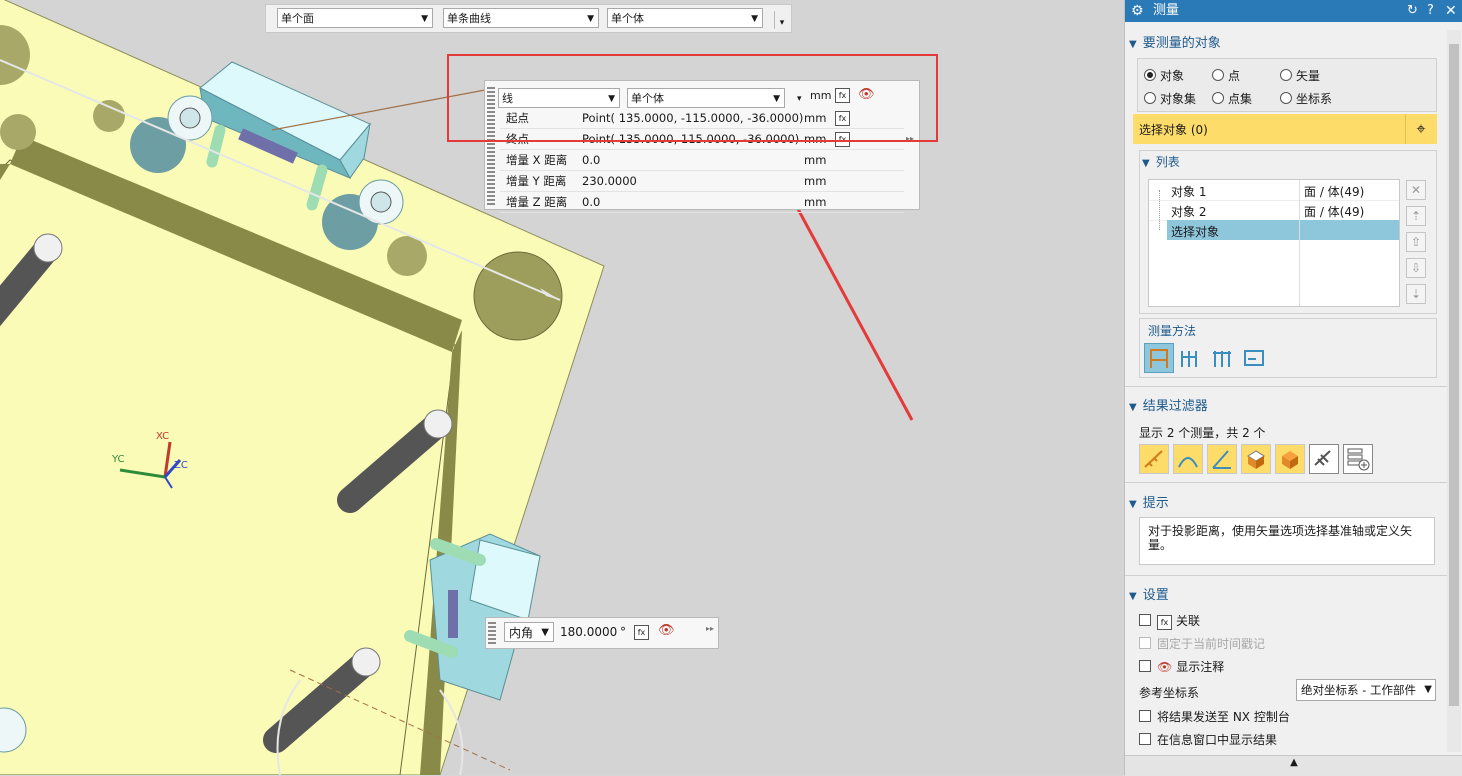  Describe the element at coordinates (1137, 11) in the screenshot. I see `gear-icon: ⚙` at that location.